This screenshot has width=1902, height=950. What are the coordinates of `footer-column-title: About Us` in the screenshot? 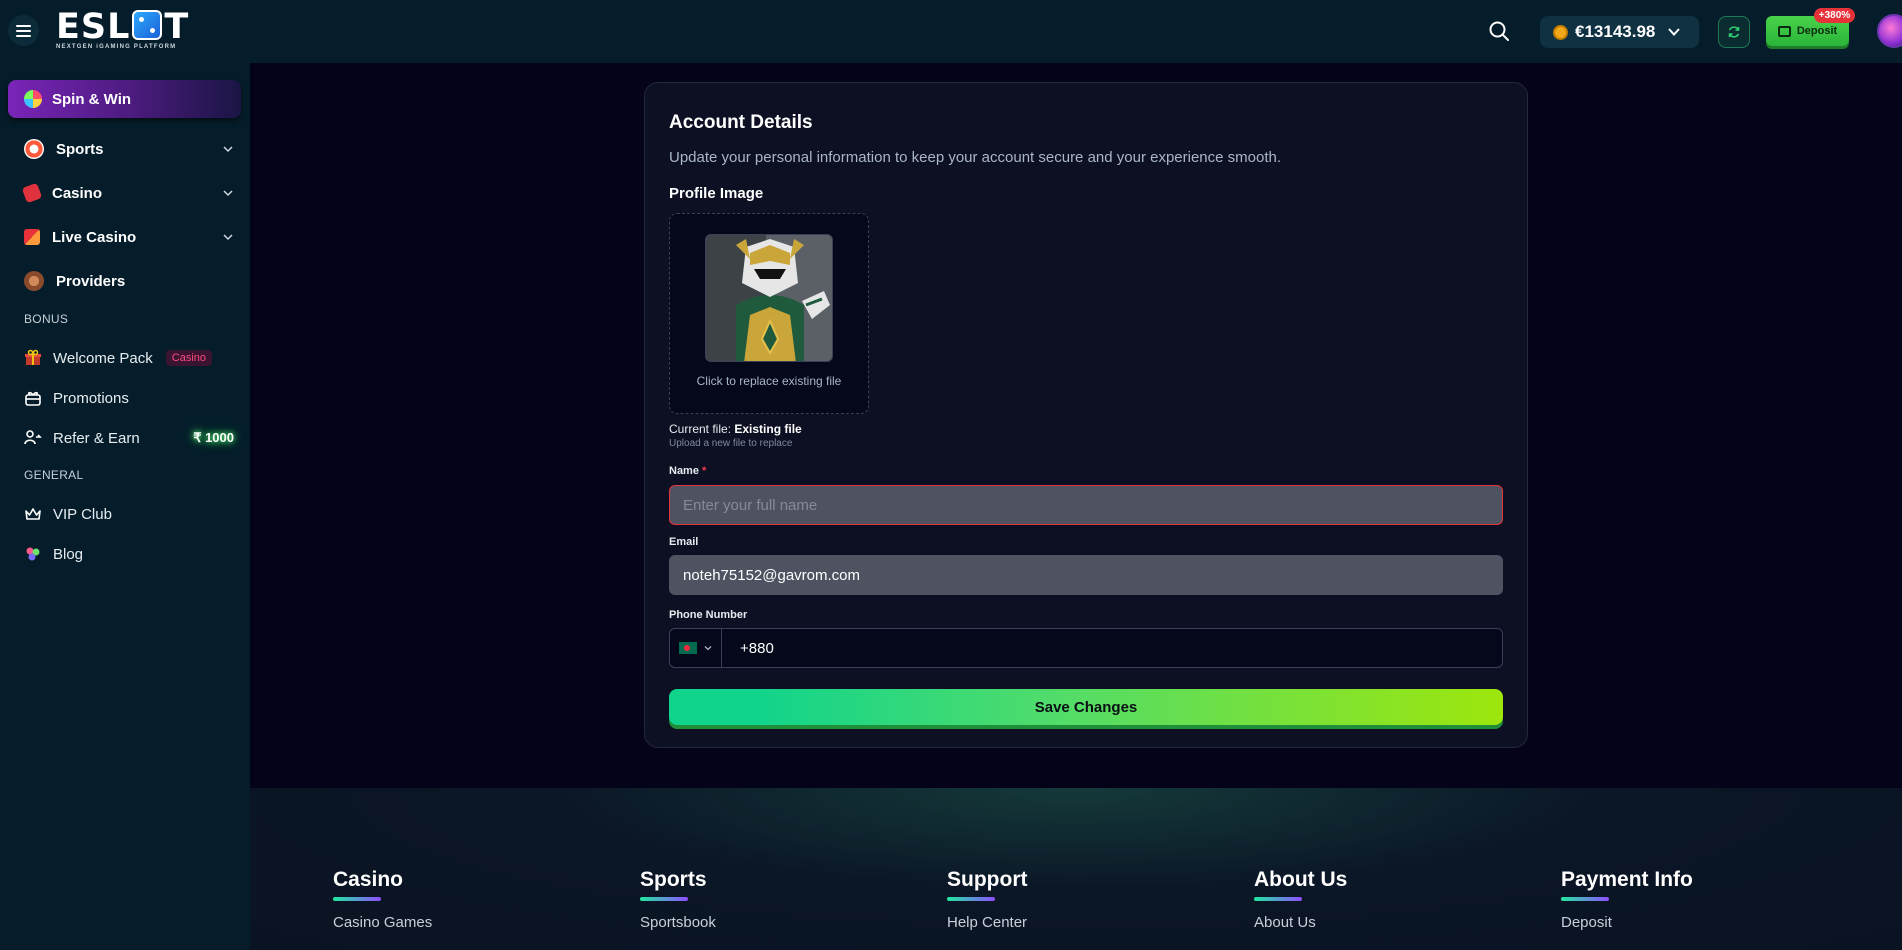 It's located at (1301, 879).